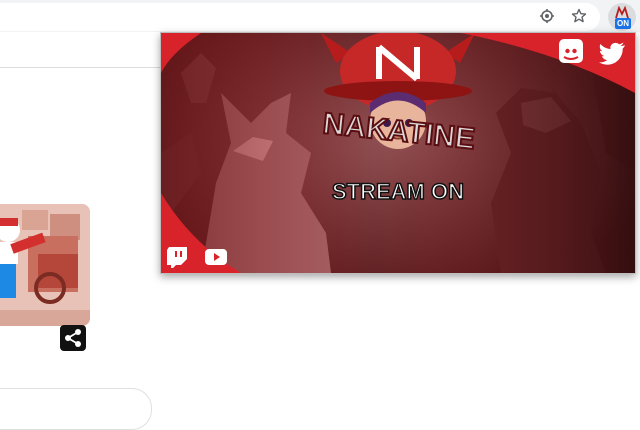  I want to click on extension-button: ON, so click(622, 17).